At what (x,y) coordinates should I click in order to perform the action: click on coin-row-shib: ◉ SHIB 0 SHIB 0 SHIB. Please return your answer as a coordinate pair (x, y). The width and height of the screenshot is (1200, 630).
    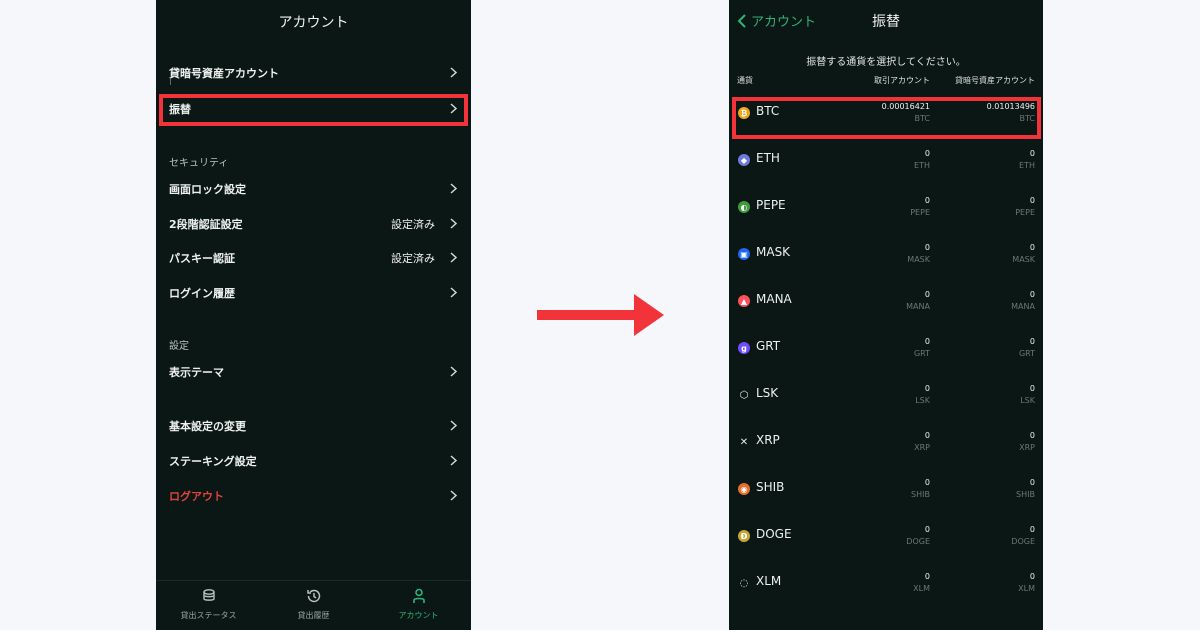
    Looking at the image, I should click on (886, 497).